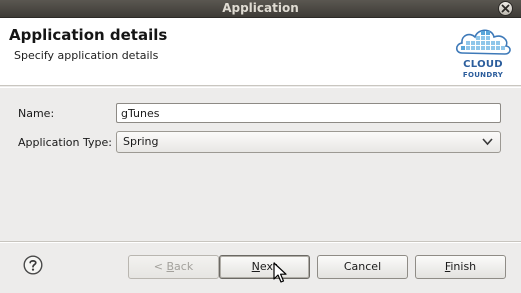  What do you see at coordinates (483, 75) in the screenshot?
I see `logo-text-foundry: FOUNDRY` at bounding box center [483, 75].